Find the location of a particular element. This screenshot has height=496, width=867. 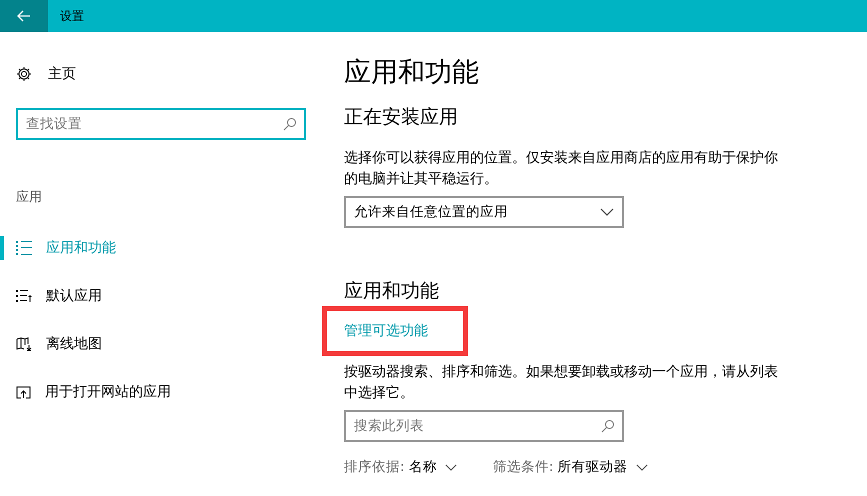

section-heading: 应用和功能 is located at coordinates (392, 291).